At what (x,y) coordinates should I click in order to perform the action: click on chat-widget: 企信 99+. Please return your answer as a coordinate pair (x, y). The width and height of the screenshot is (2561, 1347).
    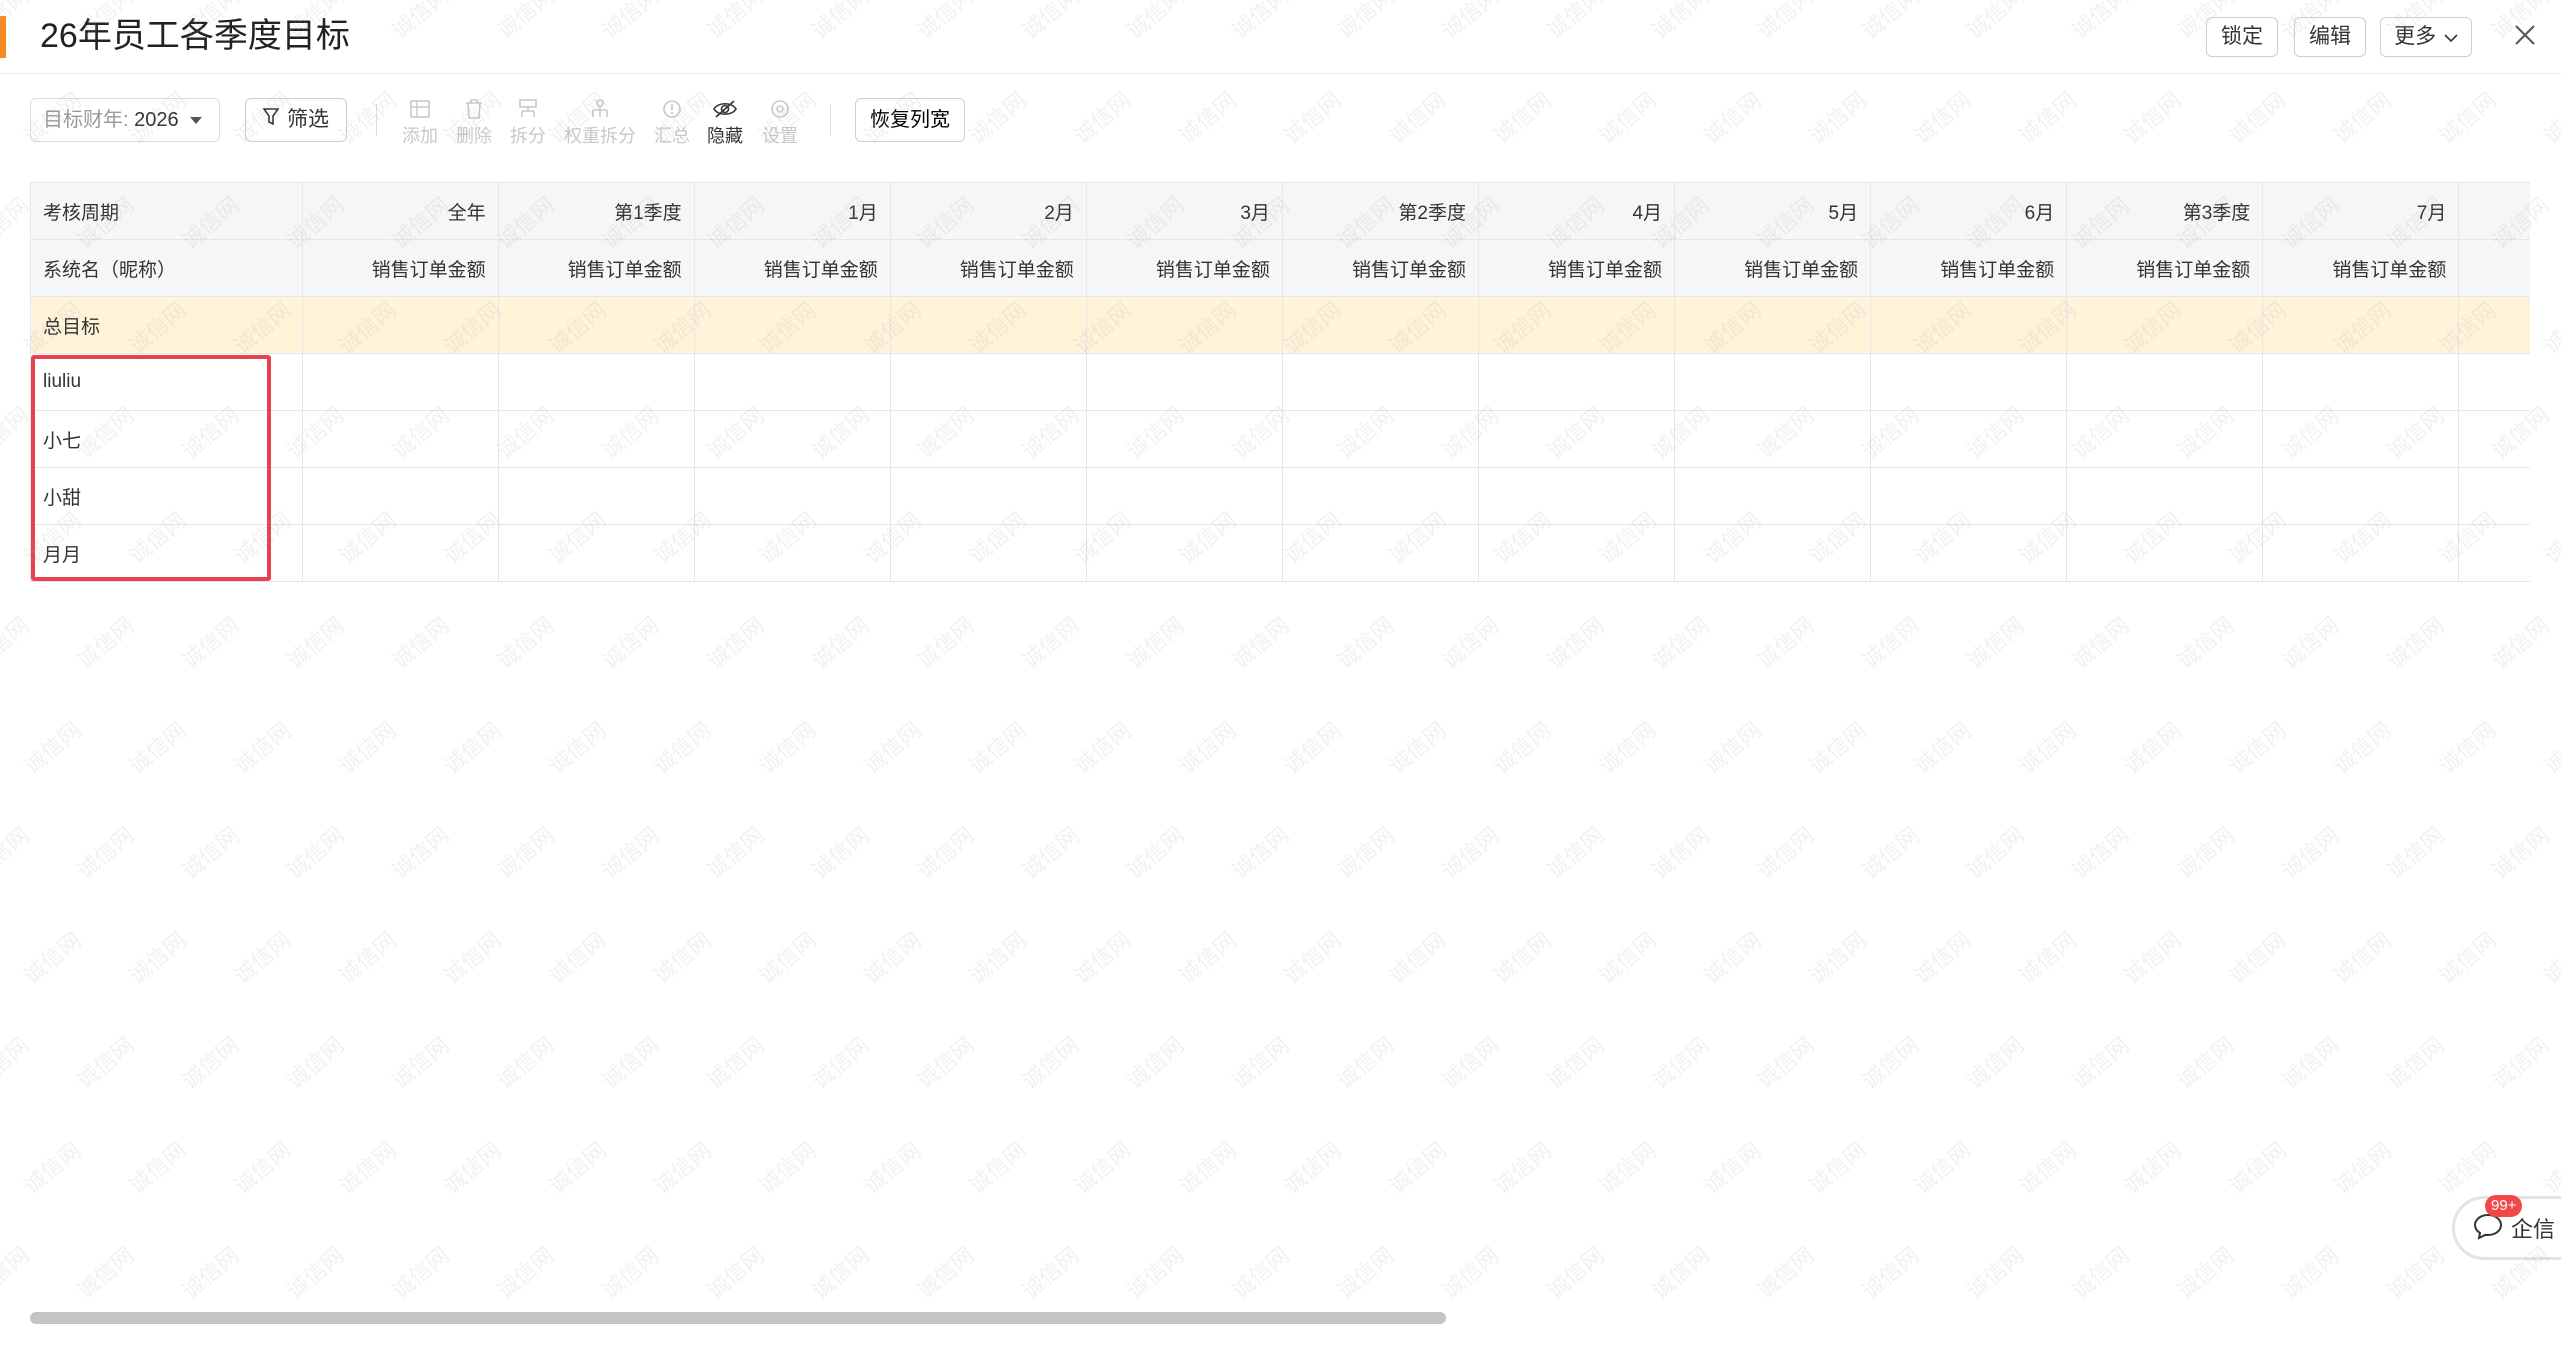
    Looking at the image, I should click on (2506, 1227).